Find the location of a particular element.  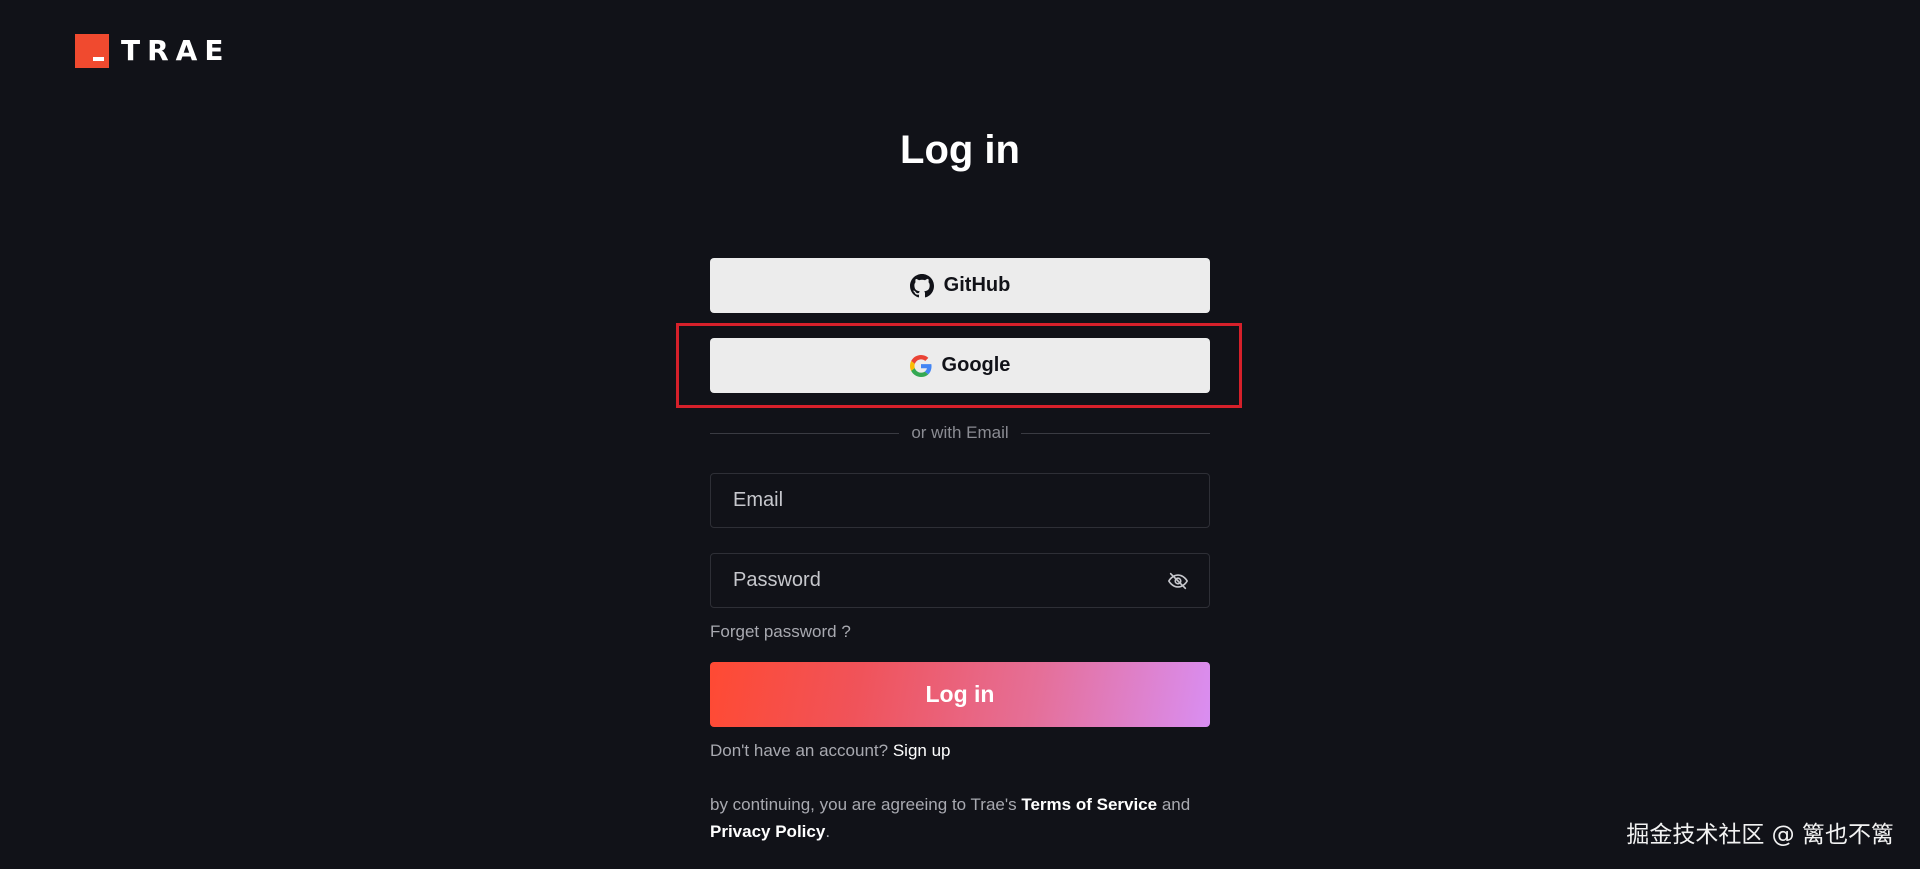

signup-link: Sign up is located at coordinates (922, 750).